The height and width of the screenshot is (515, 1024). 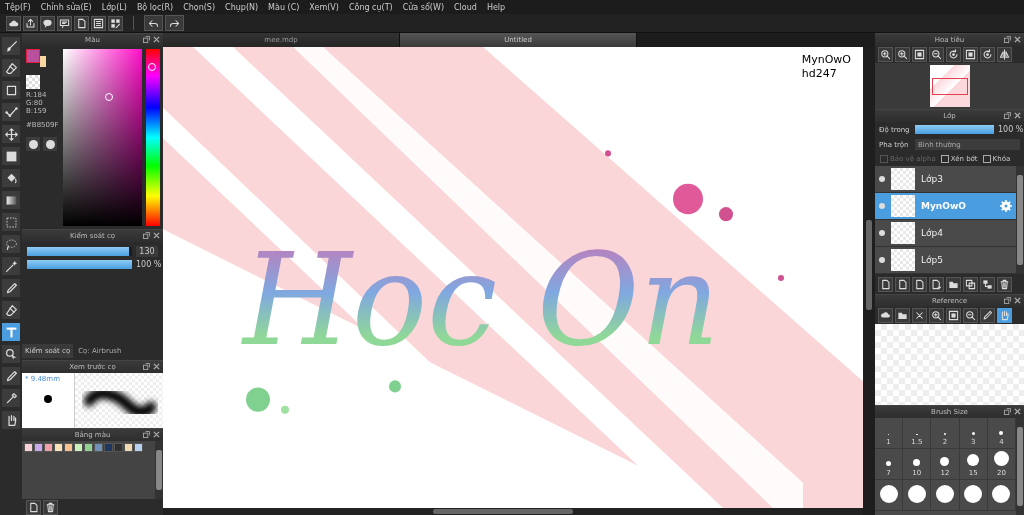 What do you see at coordinates (324, 7) in the screenshot?
I see `menu-item: Xem(V)` at bounding box center [324, 7].